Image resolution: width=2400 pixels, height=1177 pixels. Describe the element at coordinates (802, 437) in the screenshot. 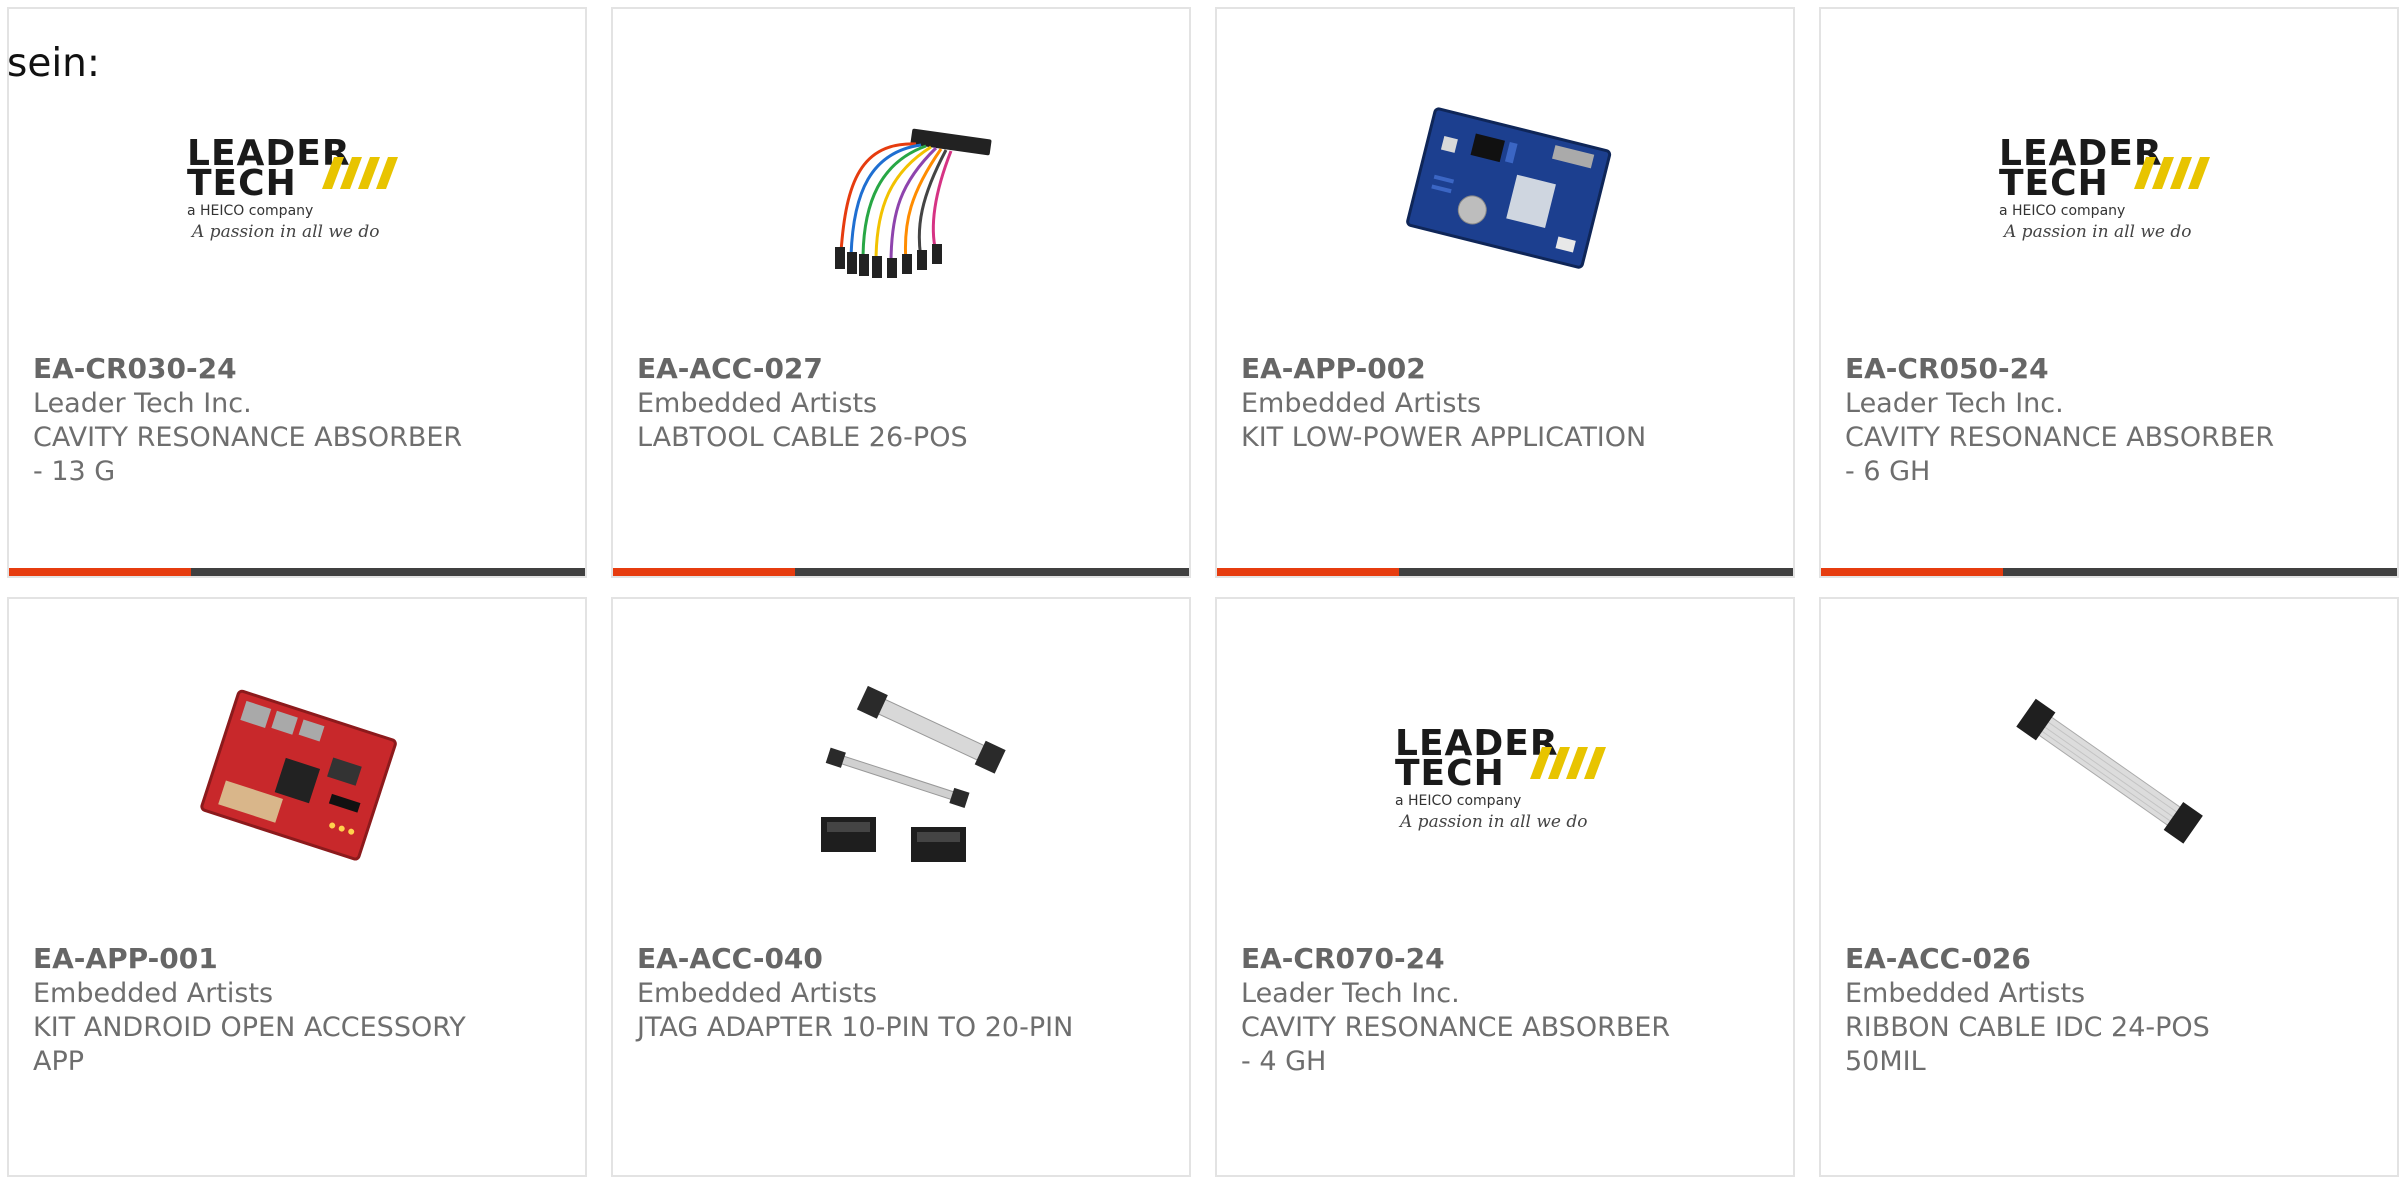

I see `description: LABTOOL CABLE 26-POS` at that location.